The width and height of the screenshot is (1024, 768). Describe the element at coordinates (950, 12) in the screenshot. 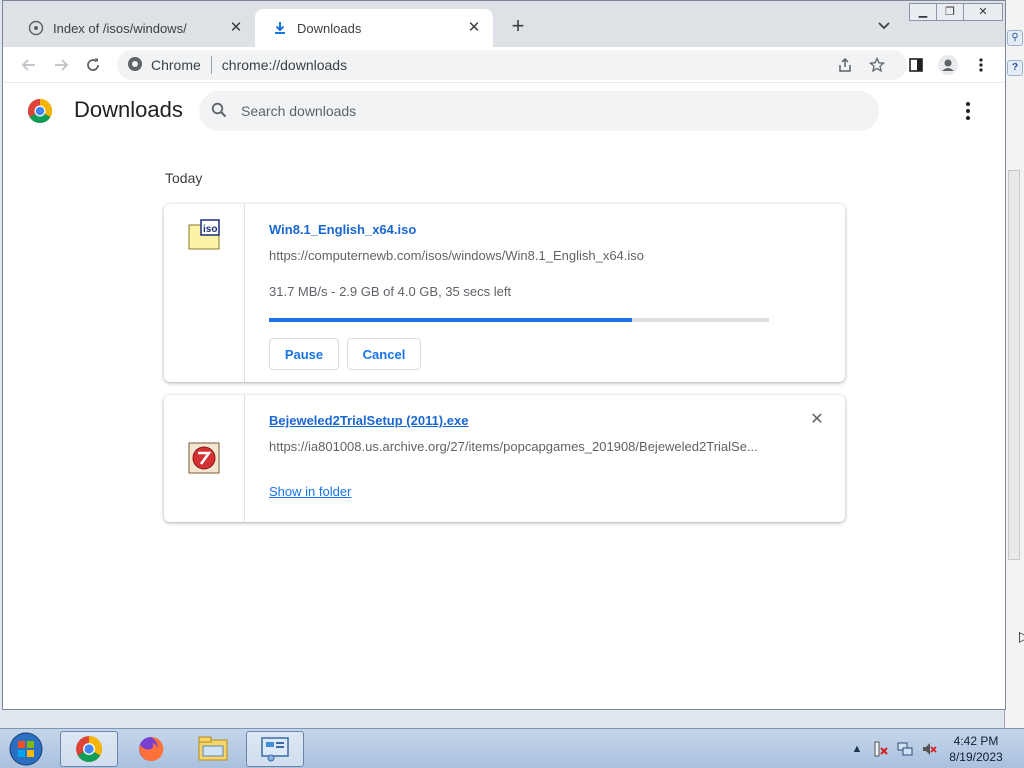

I see `maximize-button: ❐` at that location.